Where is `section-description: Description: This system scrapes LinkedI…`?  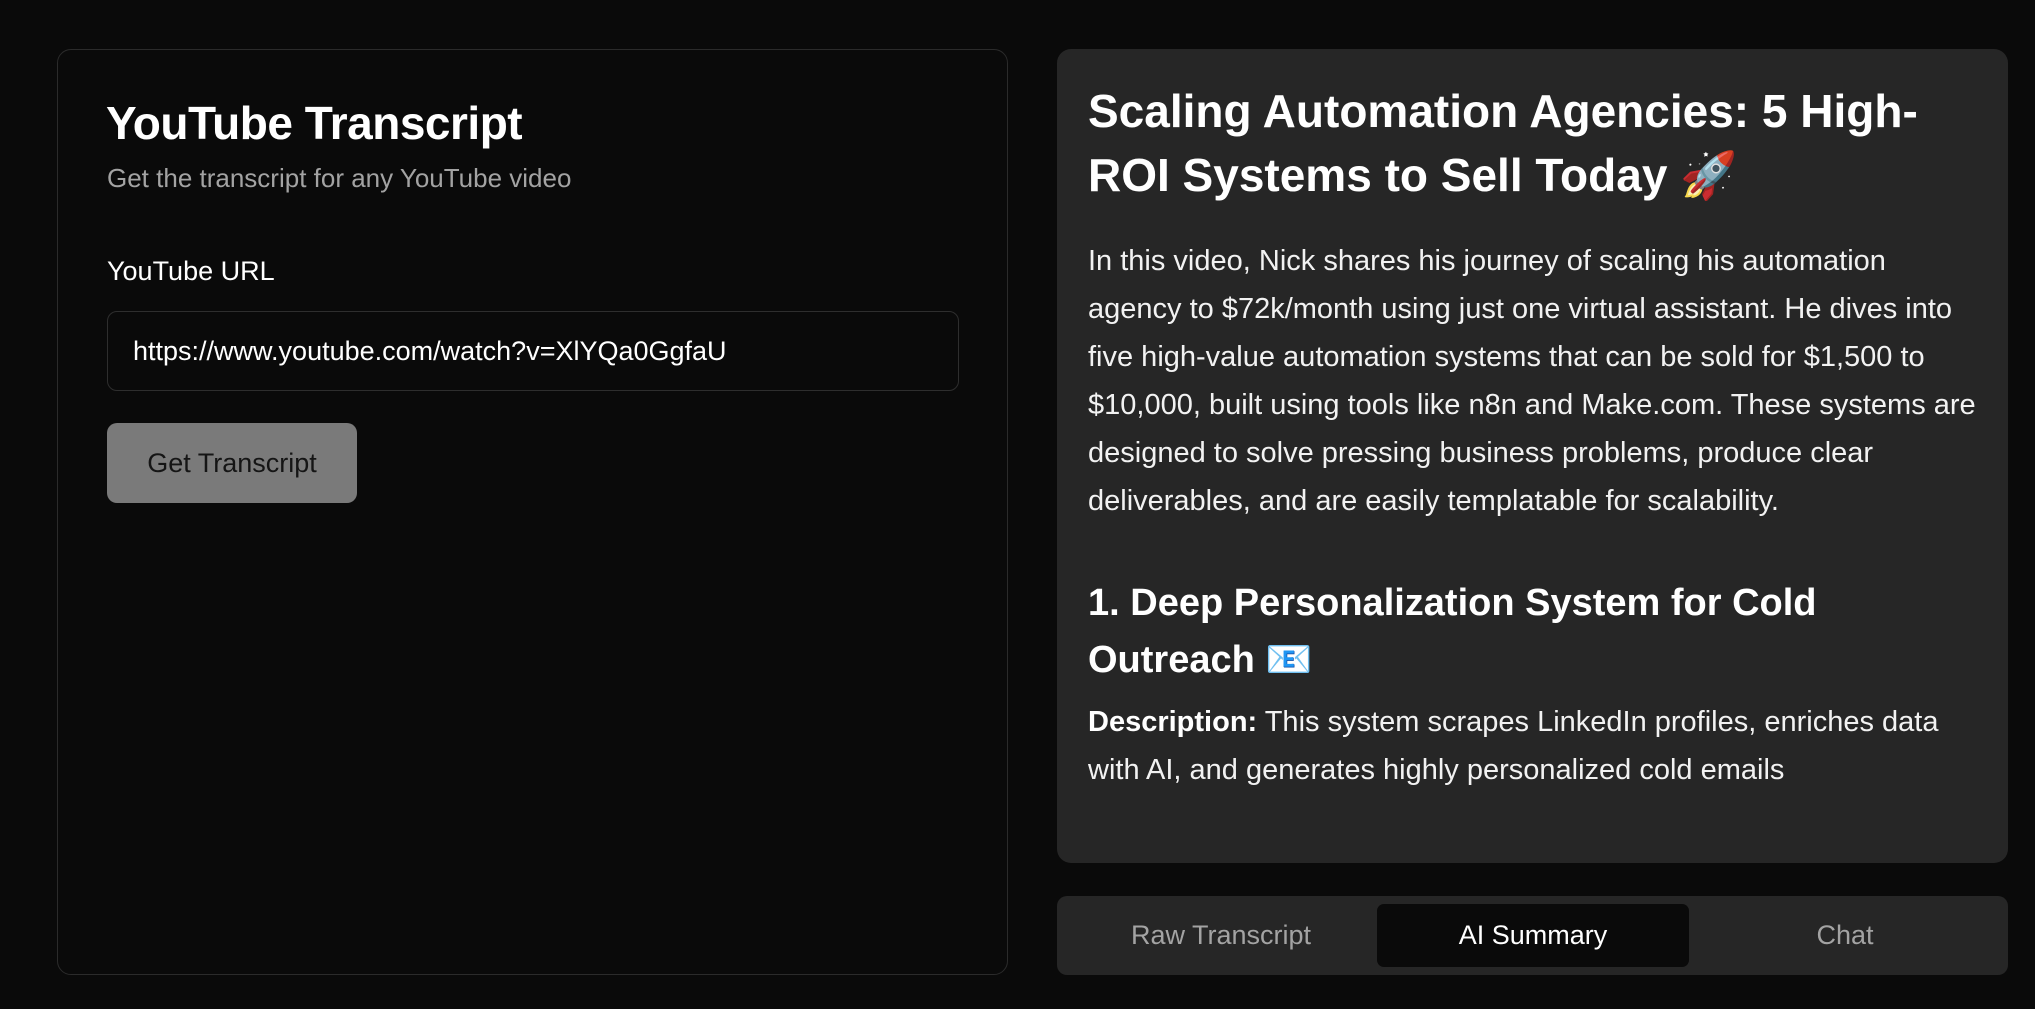
section-description: Description: This system scrapes LinkedI… is located at coordinates (1533, 746).